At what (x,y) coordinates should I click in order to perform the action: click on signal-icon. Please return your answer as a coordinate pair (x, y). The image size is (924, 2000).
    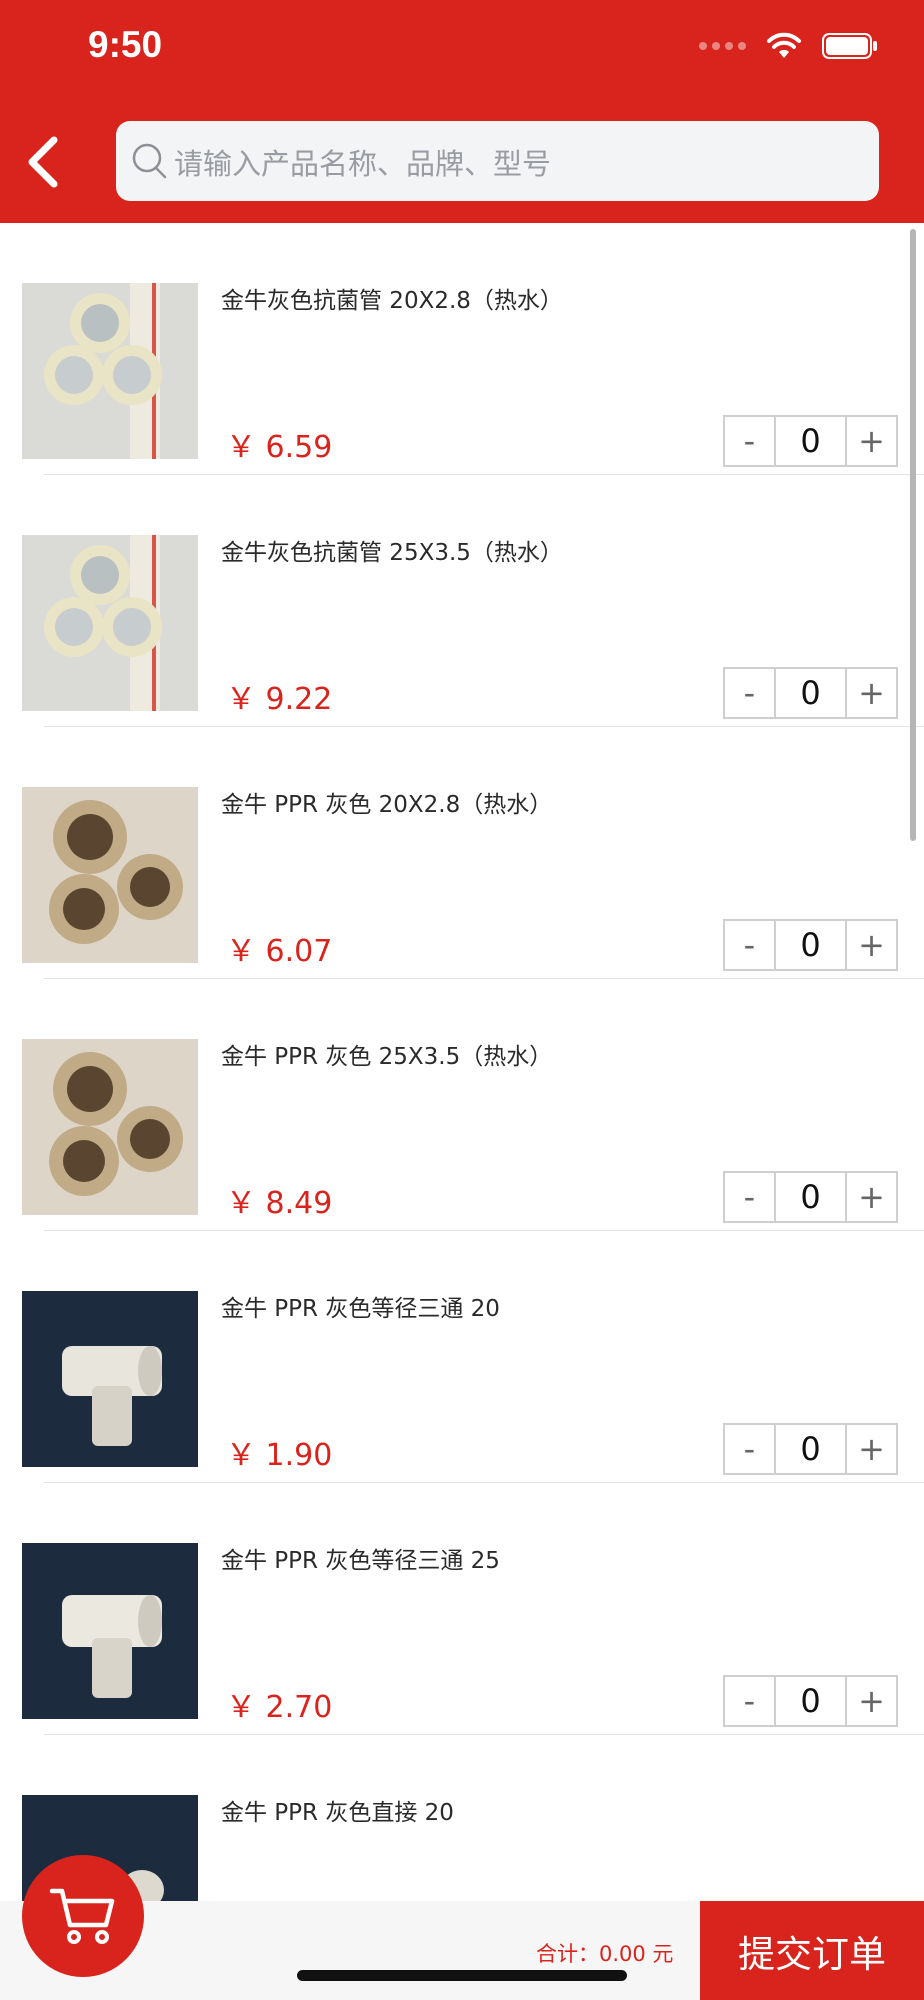
    Looking at the image, I should click on (722, 46).